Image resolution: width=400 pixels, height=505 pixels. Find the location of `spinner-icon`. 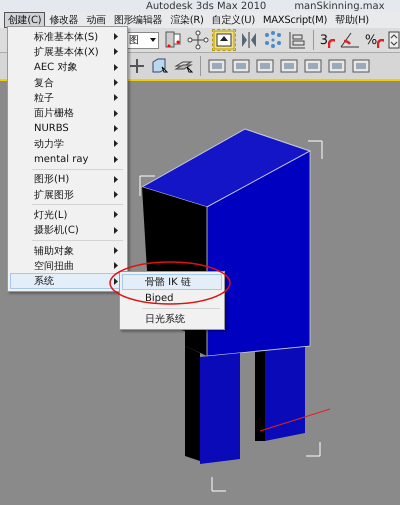

spinner-icon is located at coordinates (394, 40).